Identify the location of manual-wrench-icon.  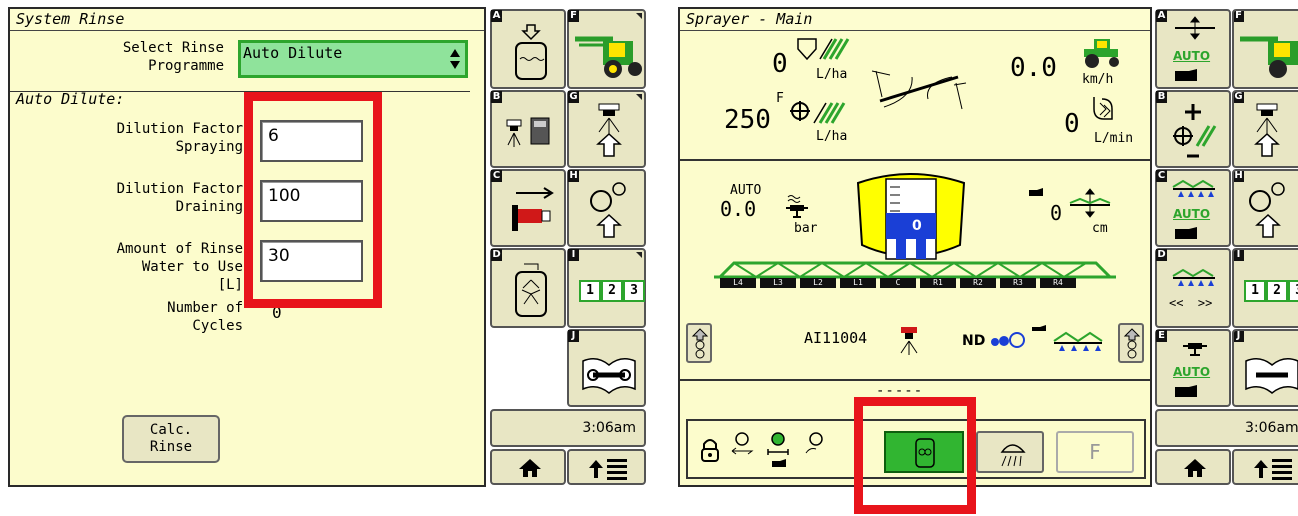
(1271, 377).